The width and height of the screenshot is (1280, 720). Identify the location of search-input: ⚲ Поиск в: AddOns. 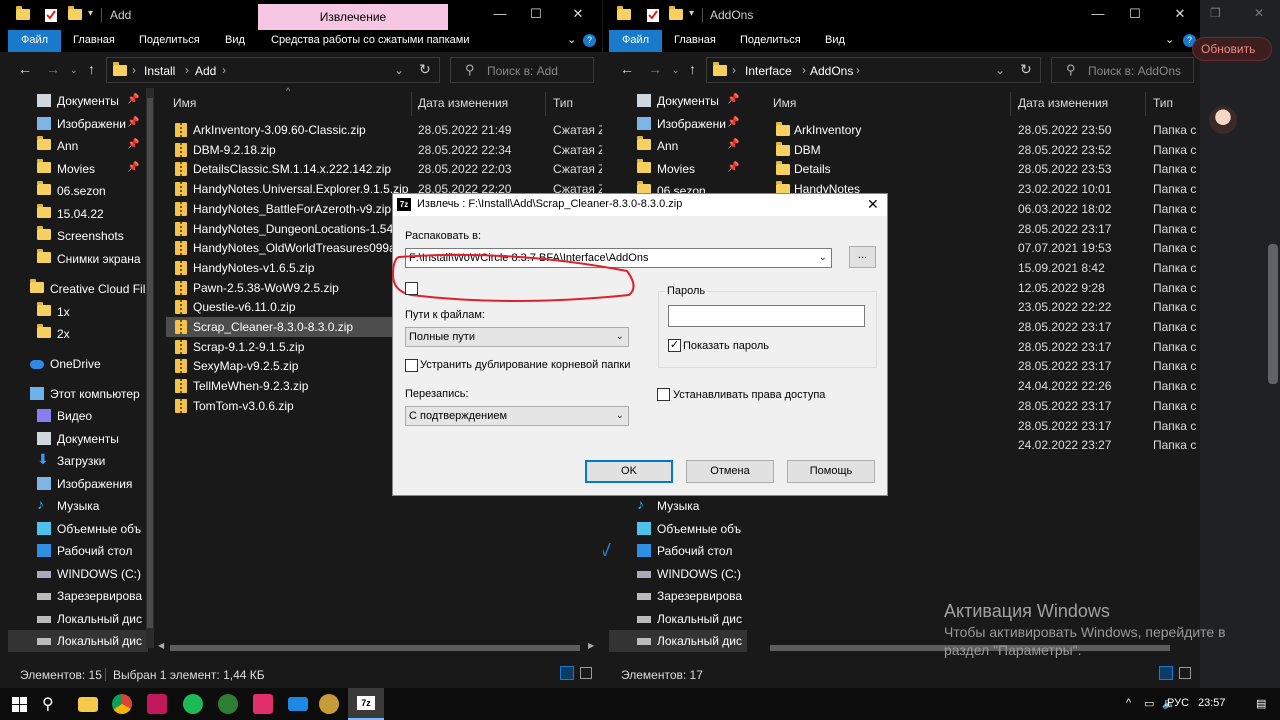
(1122, 70).